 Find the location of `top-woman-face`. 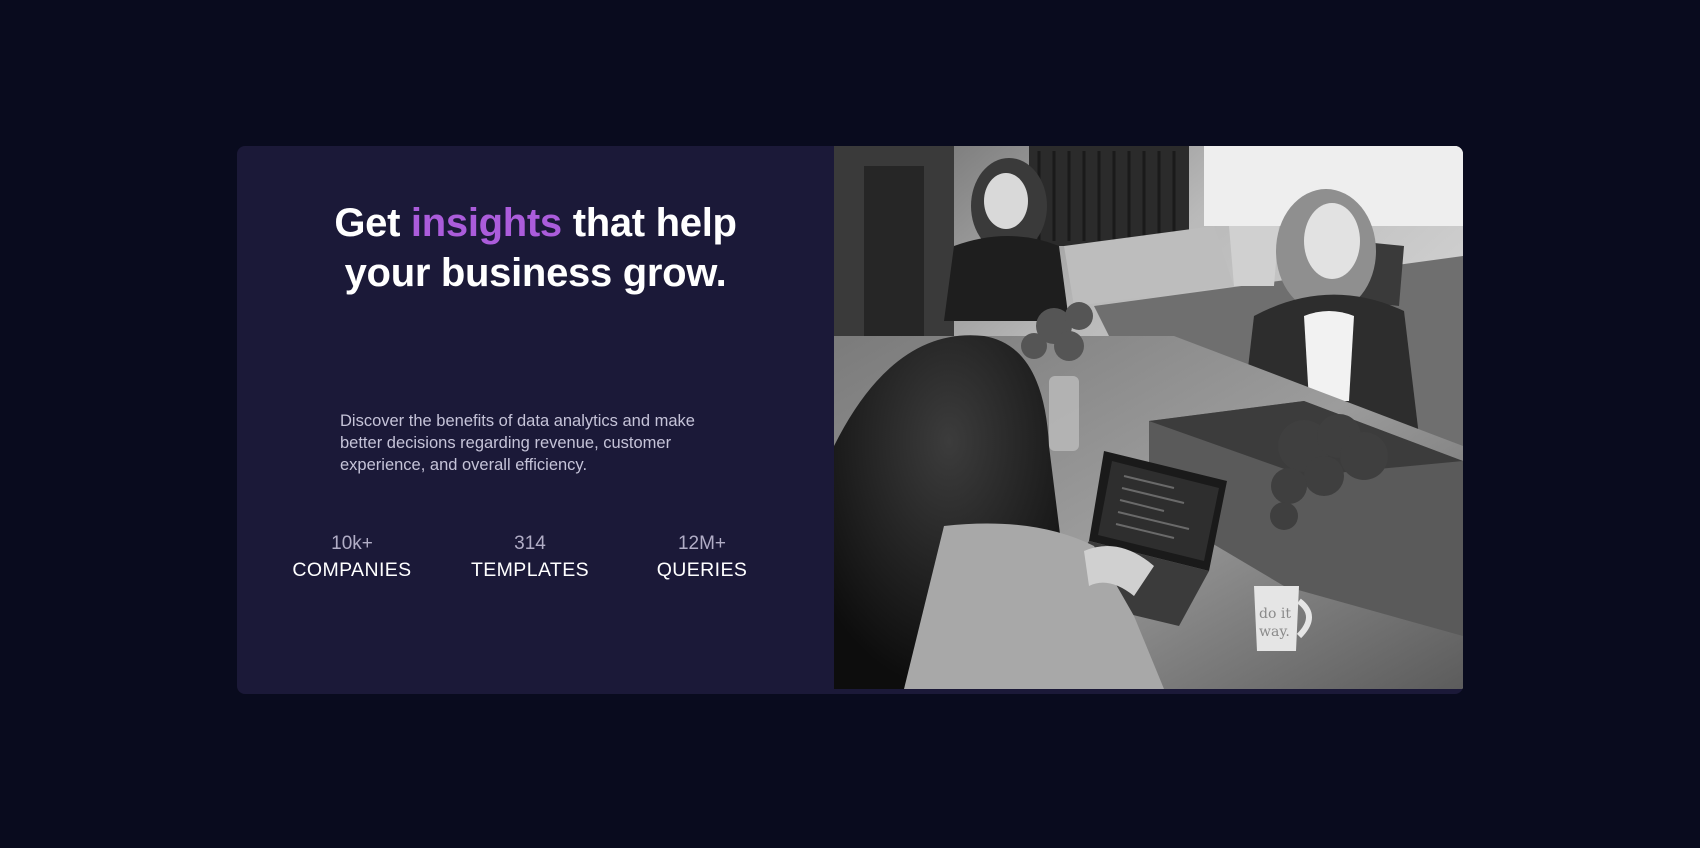

top-woman-face is located at coordinates (1006, 201).